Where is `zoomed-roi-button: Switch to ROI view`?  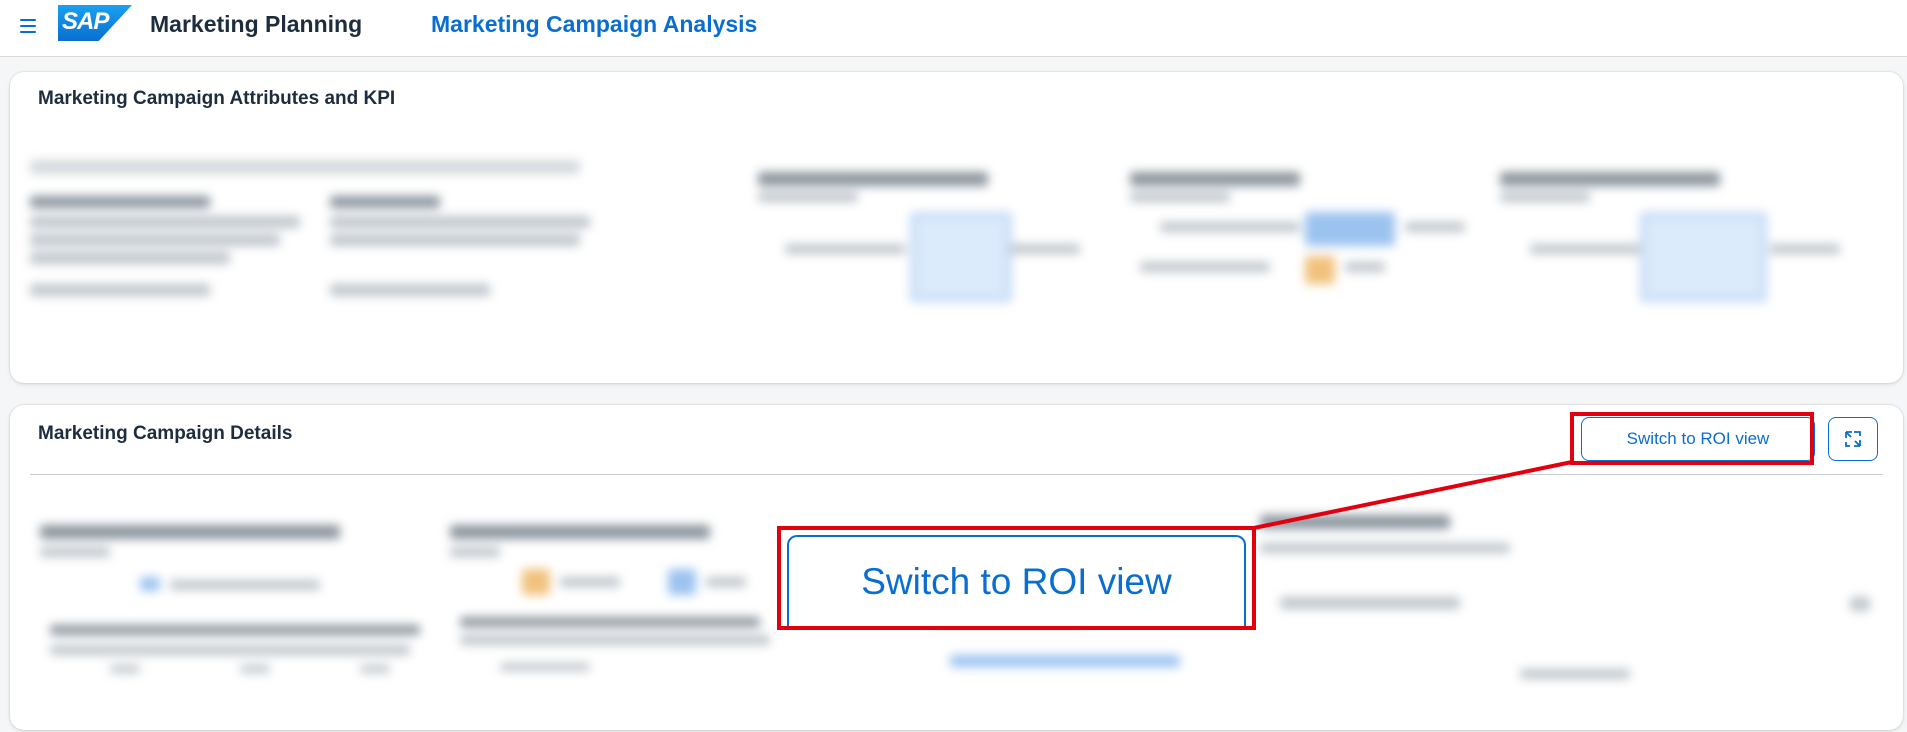
zoomed-roi-button: Switch to ROI view is located at coordinates (1016, 580).